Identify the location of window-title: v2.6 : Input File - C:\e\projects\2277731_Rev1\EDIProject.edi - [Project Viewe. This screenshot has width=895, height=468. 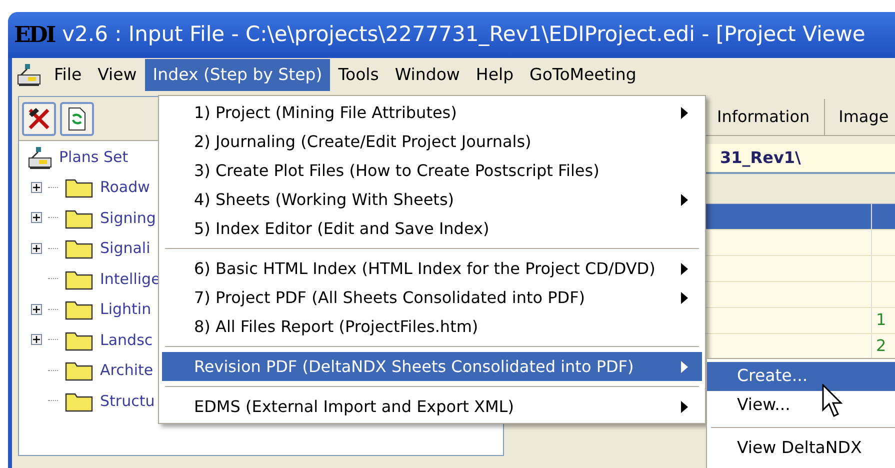
(464, 34).